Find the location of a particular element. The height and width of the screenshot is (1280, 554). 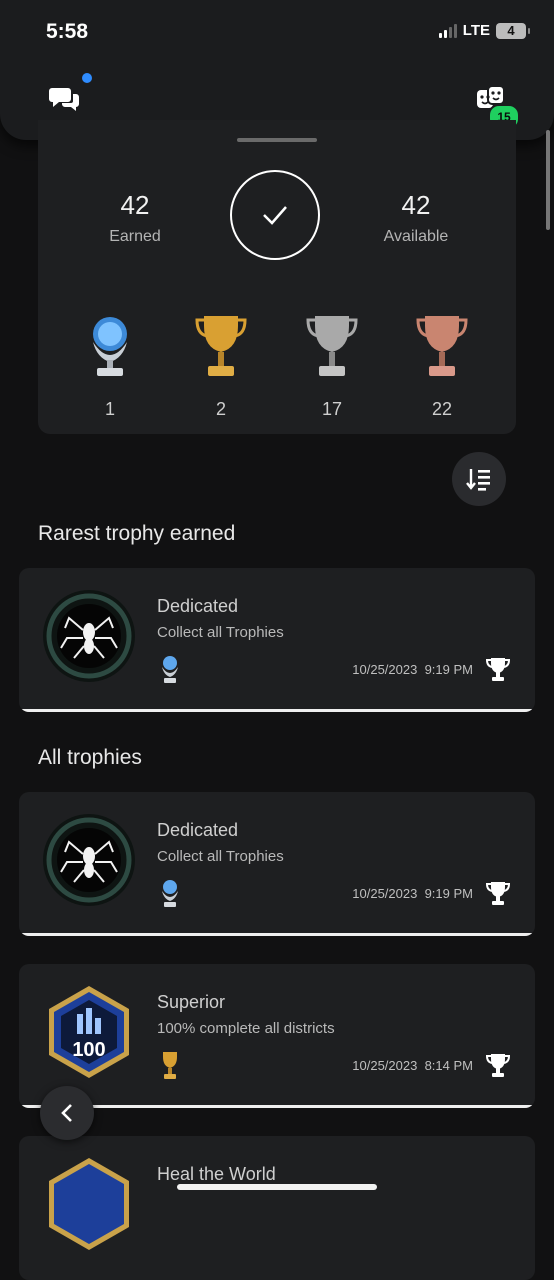

bronze-trophy-summary: 22 is located at coordinates (442, 366).